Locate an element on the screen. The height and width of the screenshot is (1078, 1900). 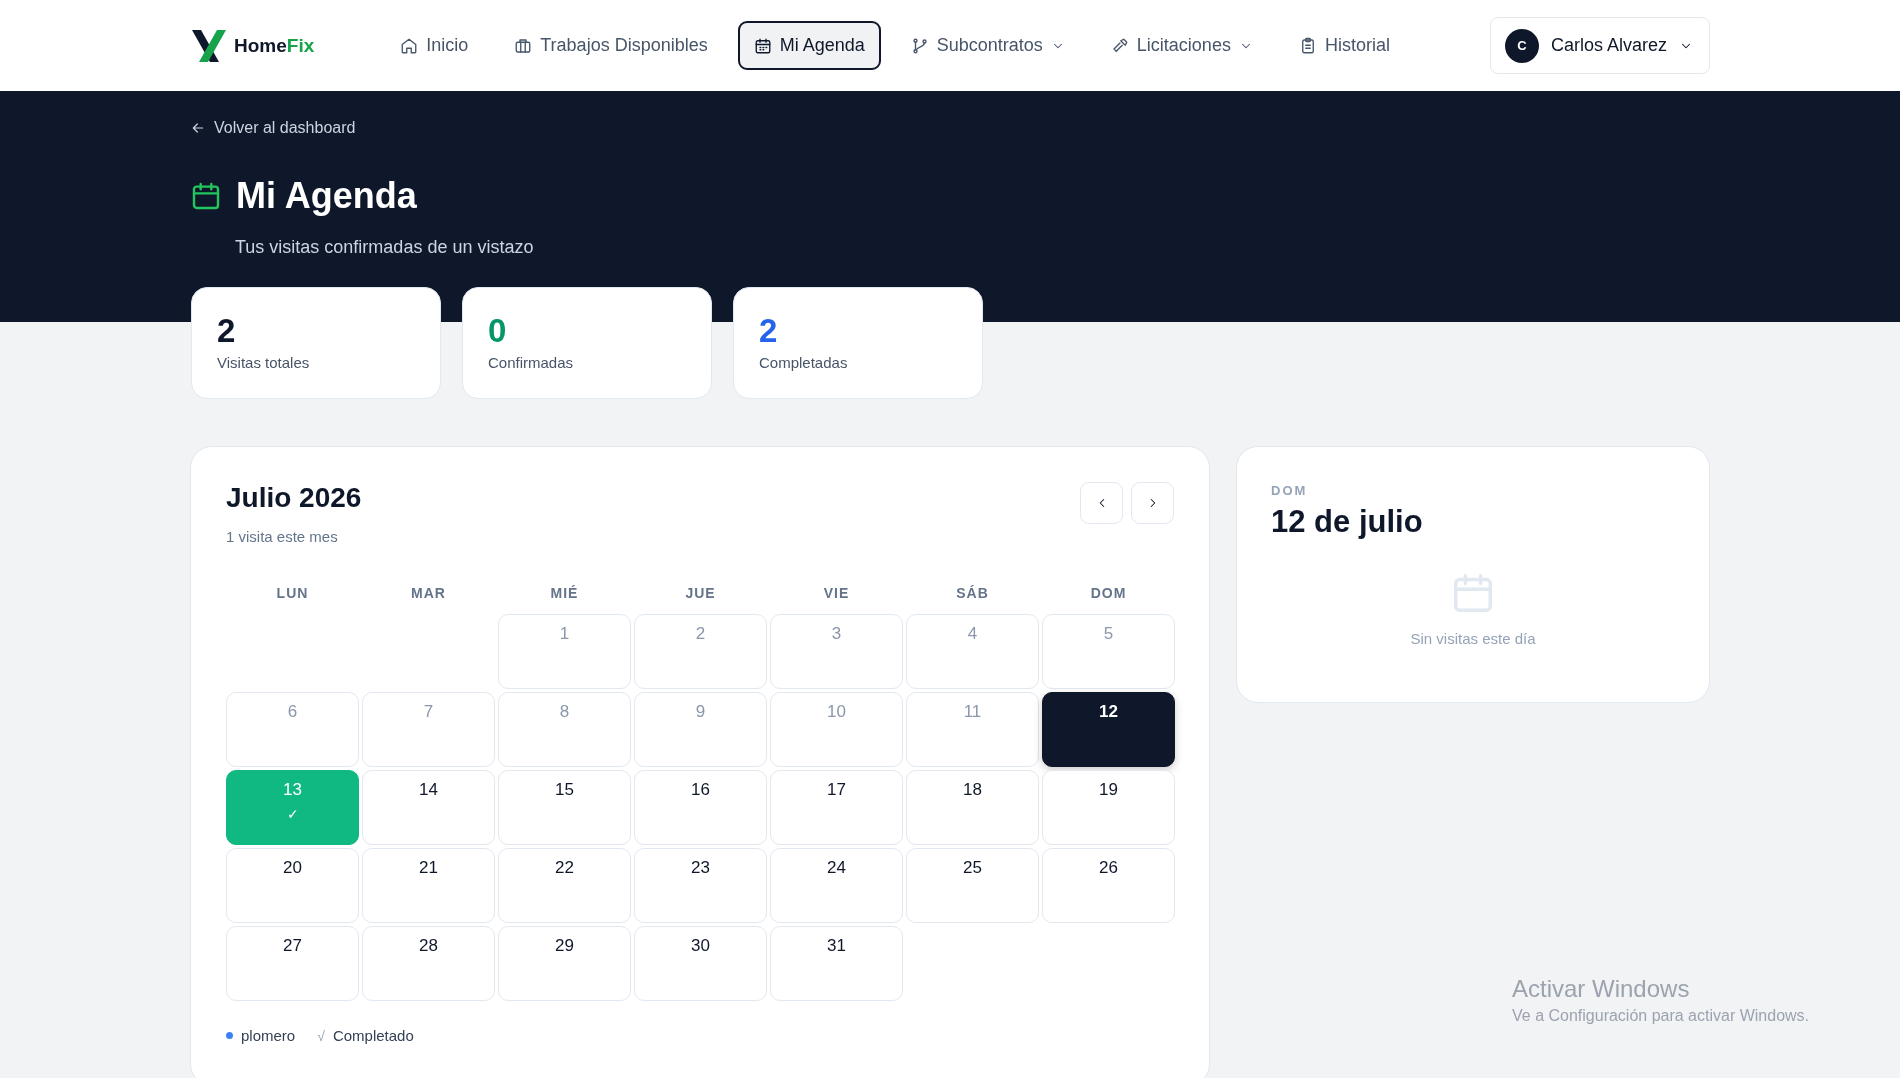
day-cell: 17 is located at coordinates (836, 807).